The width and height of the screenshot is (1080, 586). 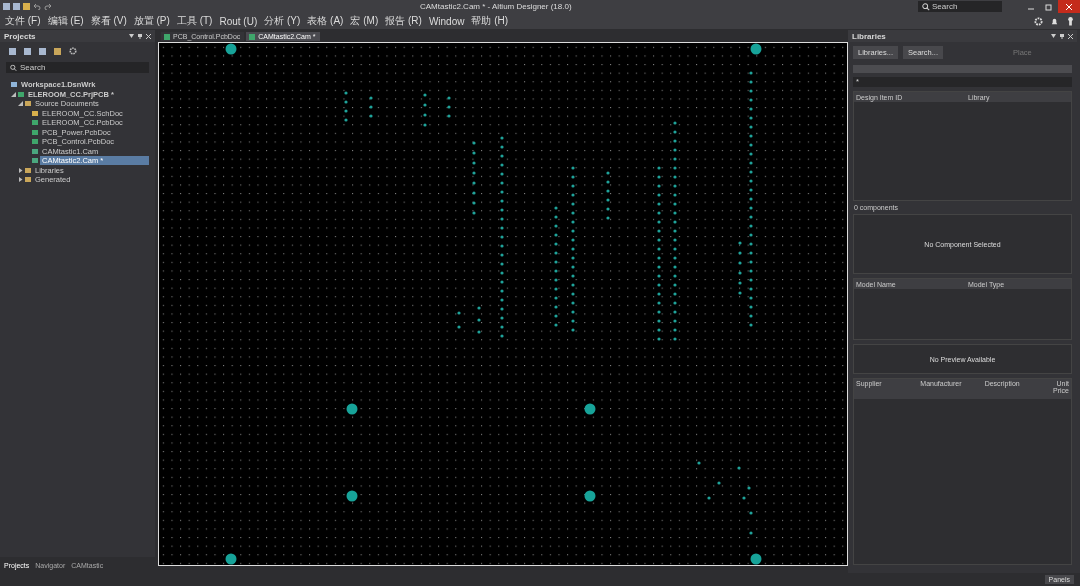 I want to click on menu-item: Window, so click(x=446, y=21).